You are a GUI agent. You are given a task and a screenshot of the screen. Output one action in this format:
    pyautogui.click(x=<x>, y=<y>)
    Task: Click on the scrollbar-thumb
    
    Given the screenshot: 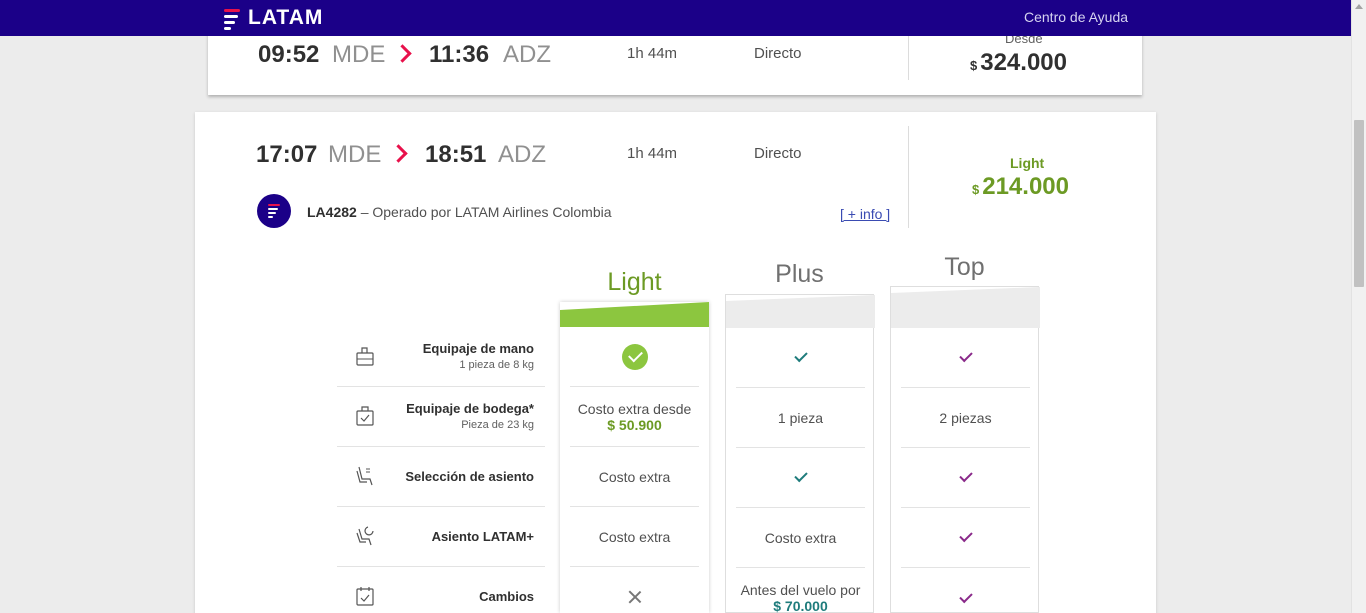 What is the action you would take?
    pyautogui.click(x=1359, y=203)
    